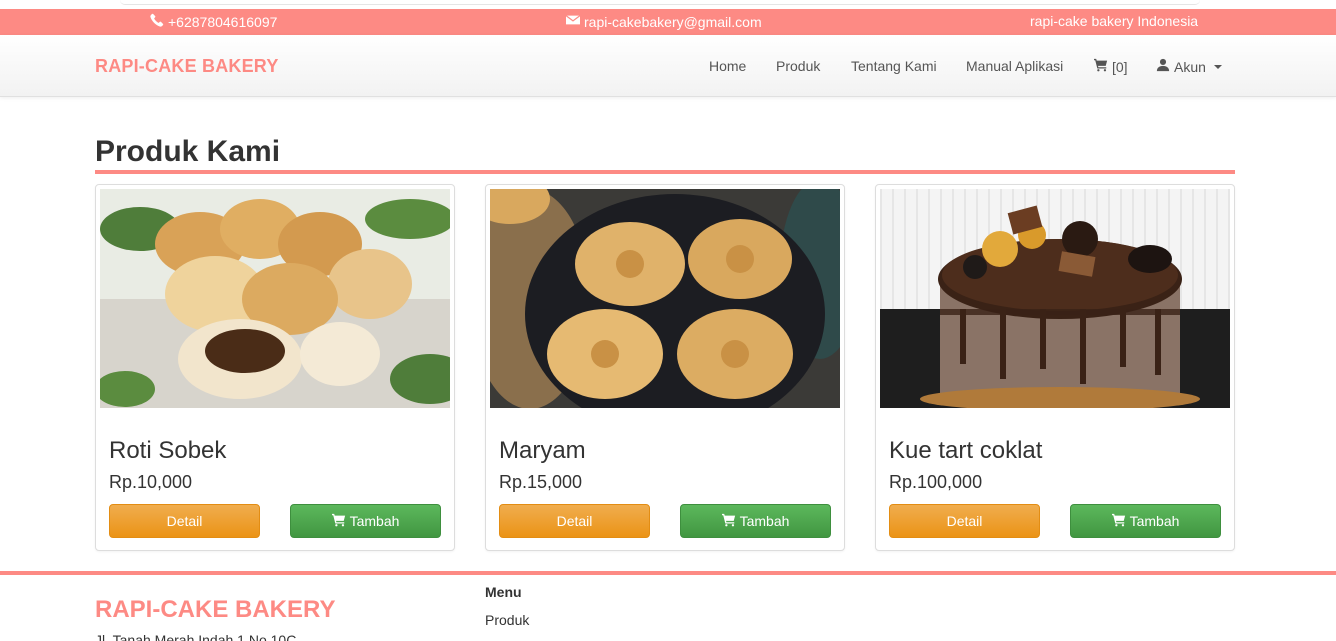  I want to click on phone-icon, so click(157, 21).